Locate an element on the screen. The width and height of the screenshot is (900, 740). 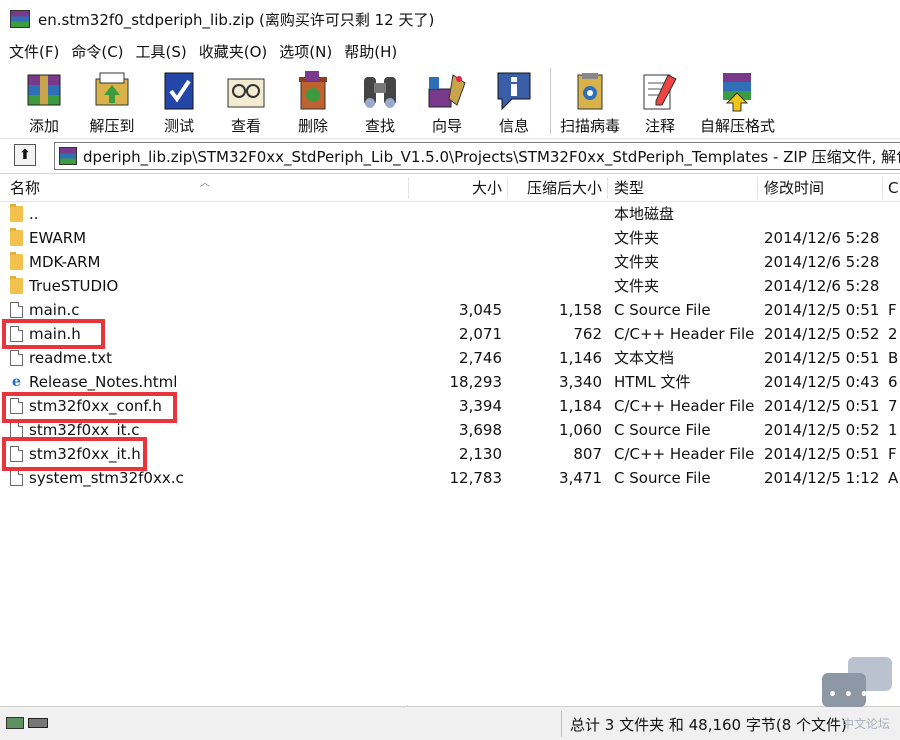
menu-tools: 工具(S) is located at coordinates (161, 51).